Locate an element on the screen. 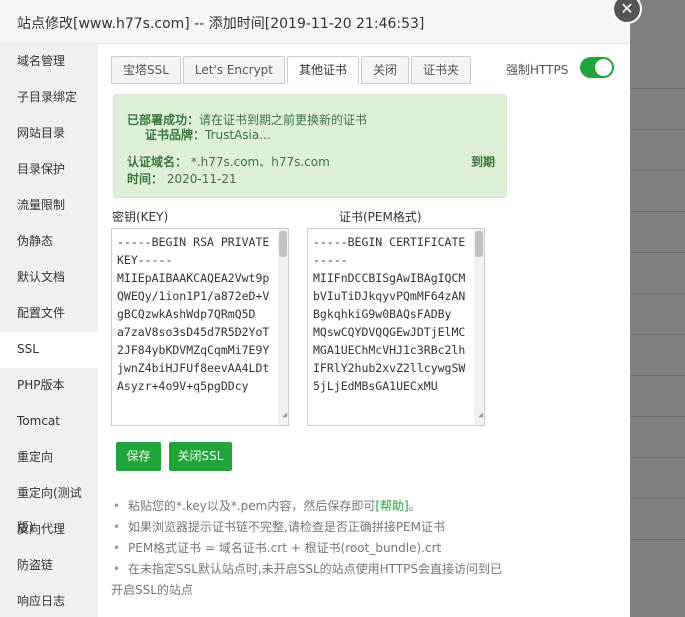  tip-item: 在未指定SSL默认站点时,未开启SSL的站点使用HTTPS会直接访问到已 is located at coordinates (311, 569).